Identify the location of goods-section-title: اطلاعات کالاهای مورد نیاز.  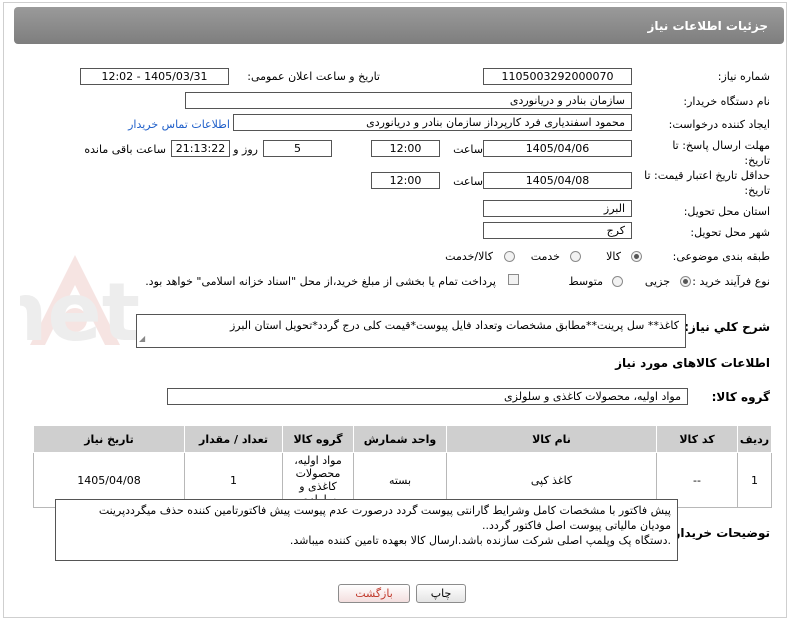
(692, 363).